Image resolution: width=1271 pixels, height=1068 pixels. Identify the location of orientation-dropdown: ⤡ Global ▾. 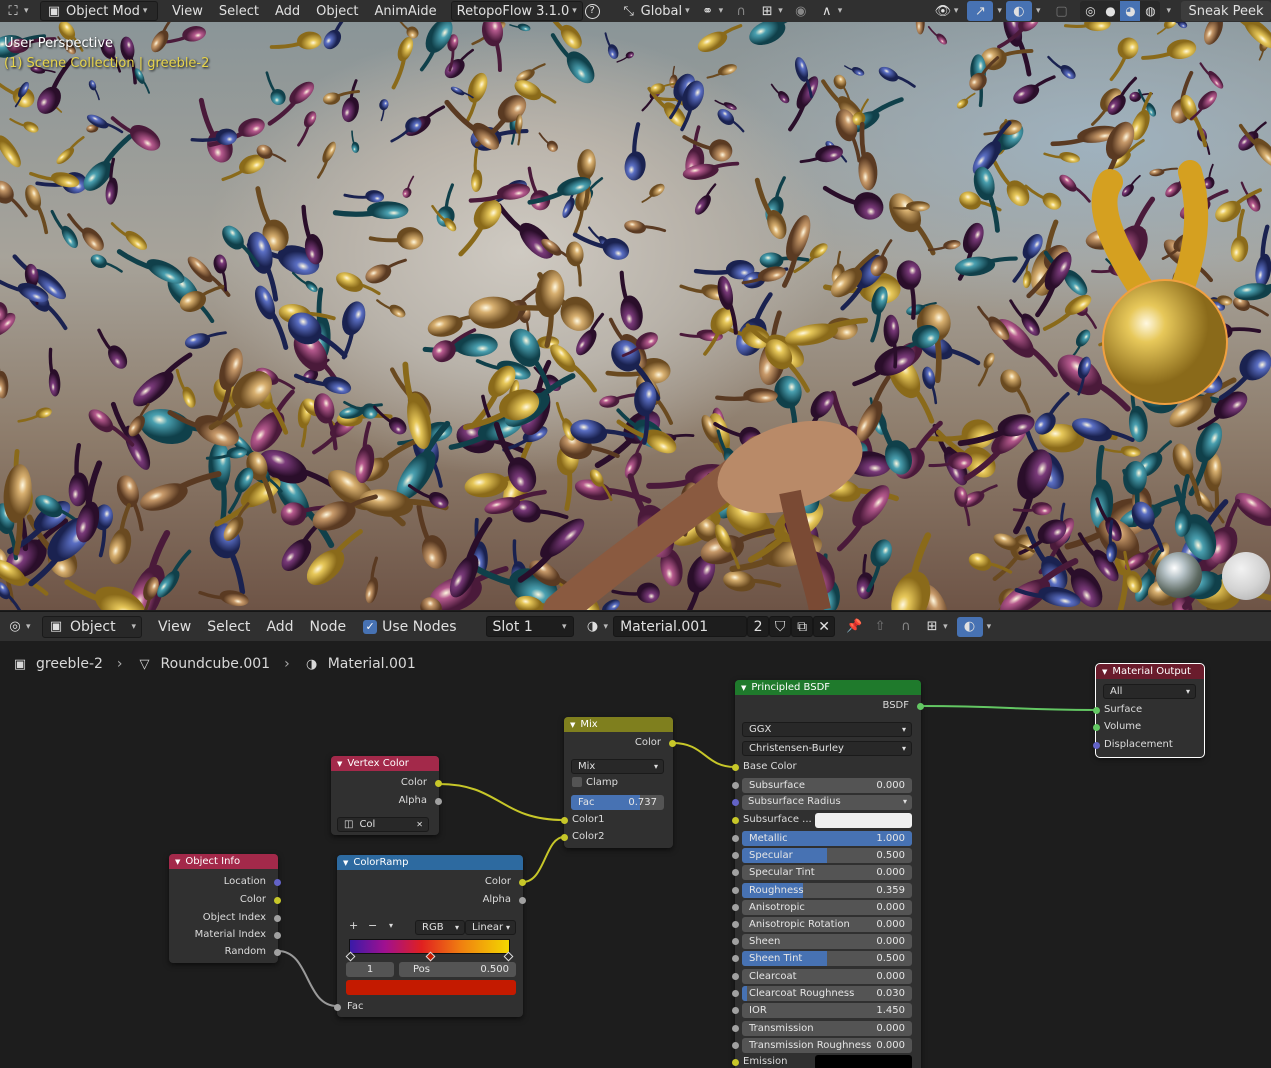
(655, 11).